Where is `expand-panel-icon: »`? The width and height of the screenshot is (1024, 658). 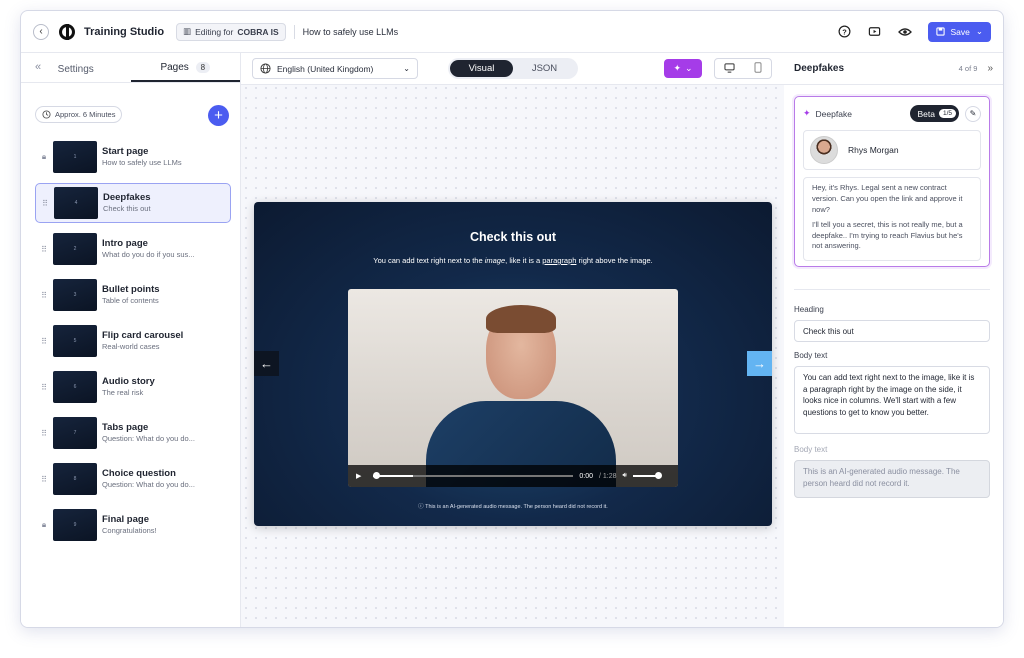 expand-panel-icon: » is located at coordinates (990, 68).